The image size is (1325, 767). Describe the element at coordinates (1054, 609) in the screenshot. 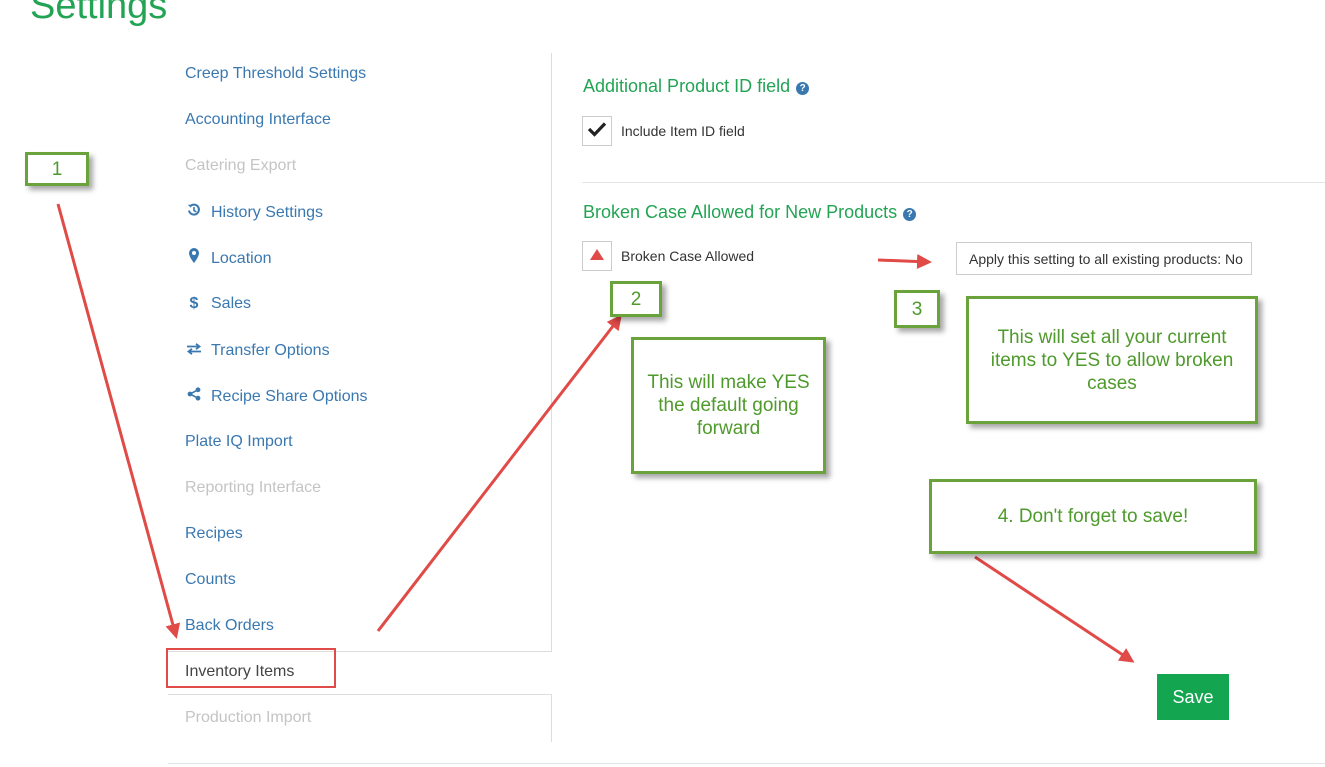

I see `arrow-to-save-button` at that location.